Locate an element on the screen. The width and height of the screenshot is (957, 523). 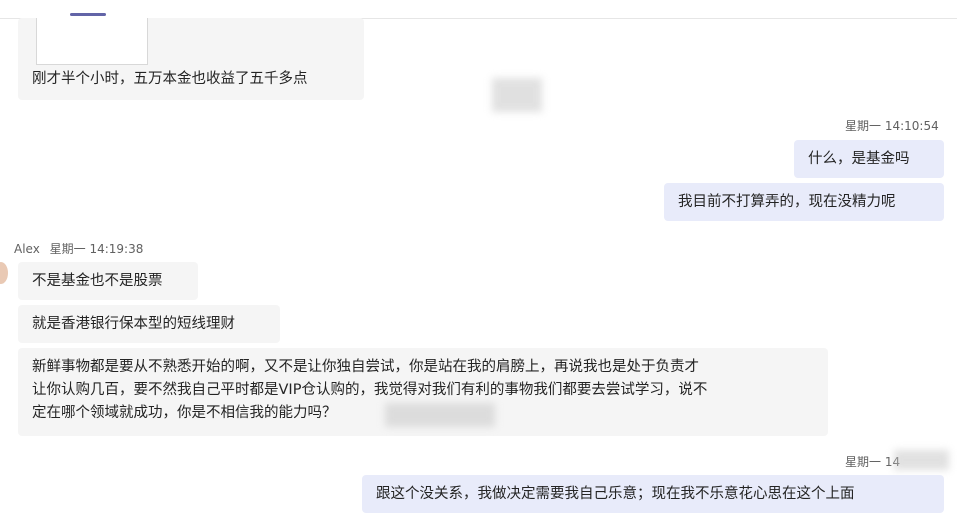
message-timestamp: 星期一 14:10:54 is located at coordinates (892, 126).